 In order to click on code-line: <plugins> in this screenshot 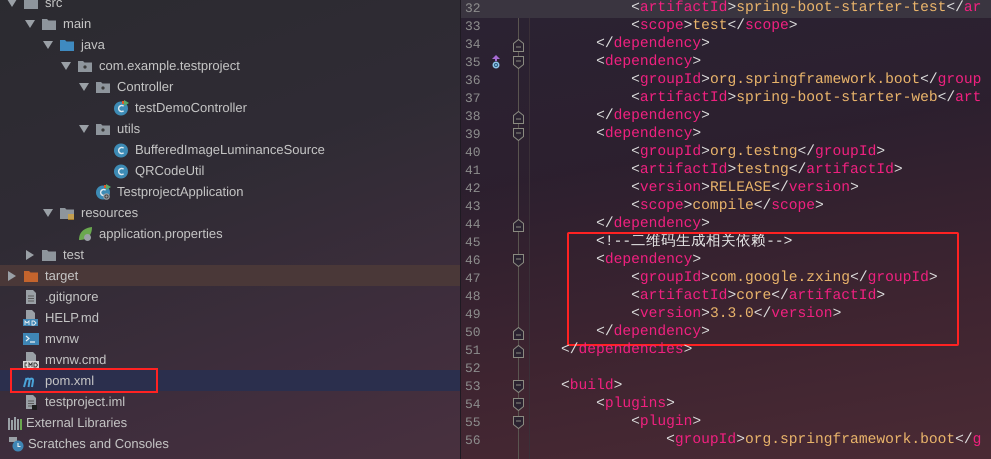, I will do `click(635, 404)`.